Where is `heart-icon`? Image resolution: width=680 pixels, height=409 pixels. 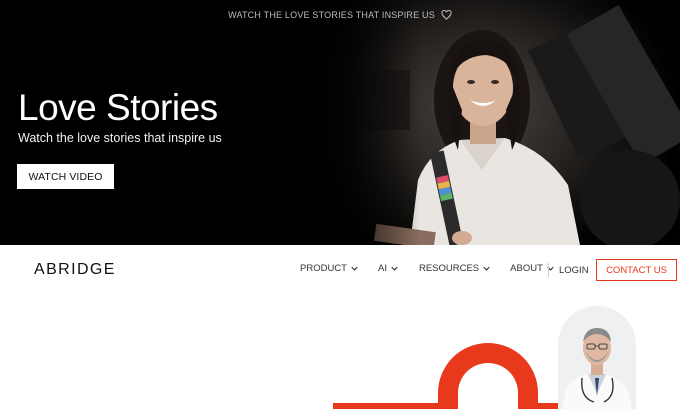
heart-icon is located at coordinates (446, 15).